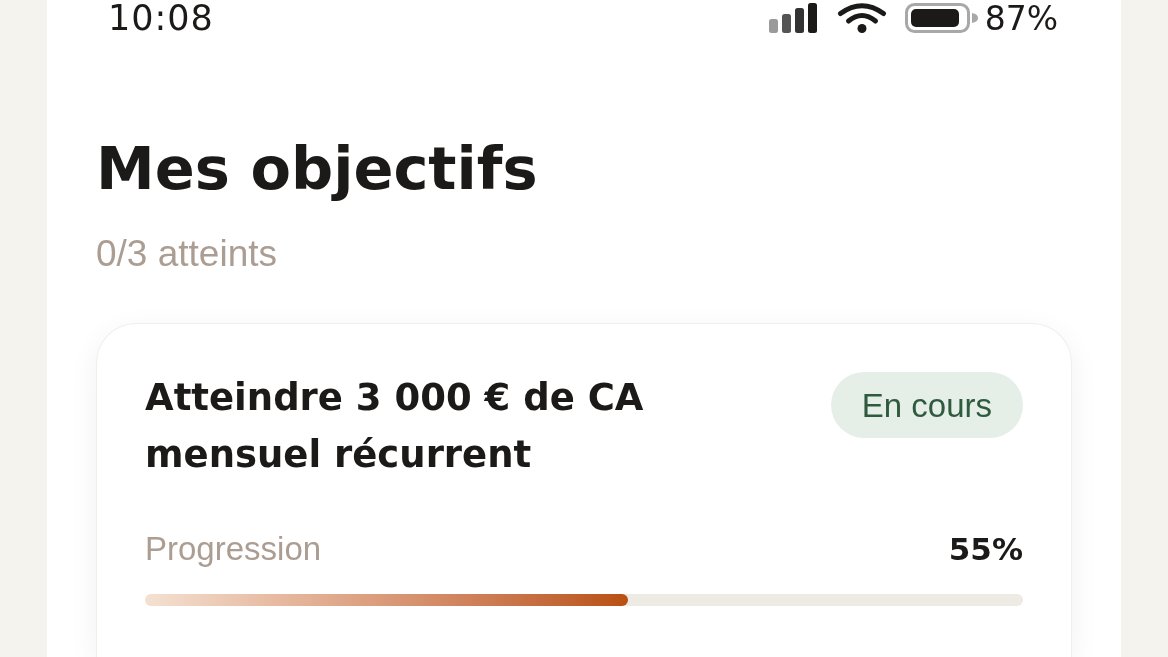  Describe the element at coordinates (941, 18) in the screenshot. I see `battery-icon` at that location.